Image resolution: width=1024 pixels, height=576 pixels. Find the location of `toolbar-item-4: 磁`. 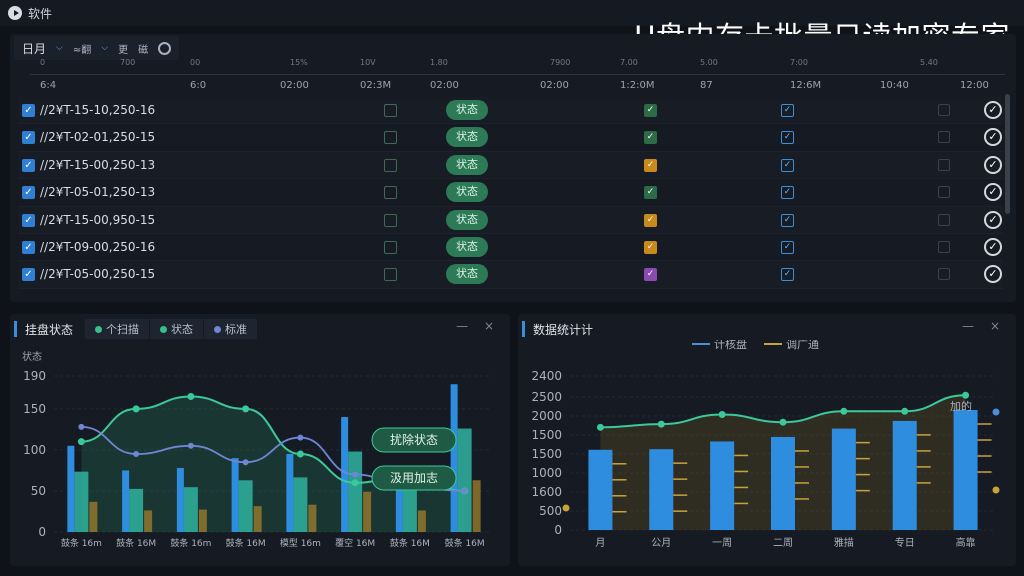

toolbar-item-4: 磁 is located at coordinates (143, 48).